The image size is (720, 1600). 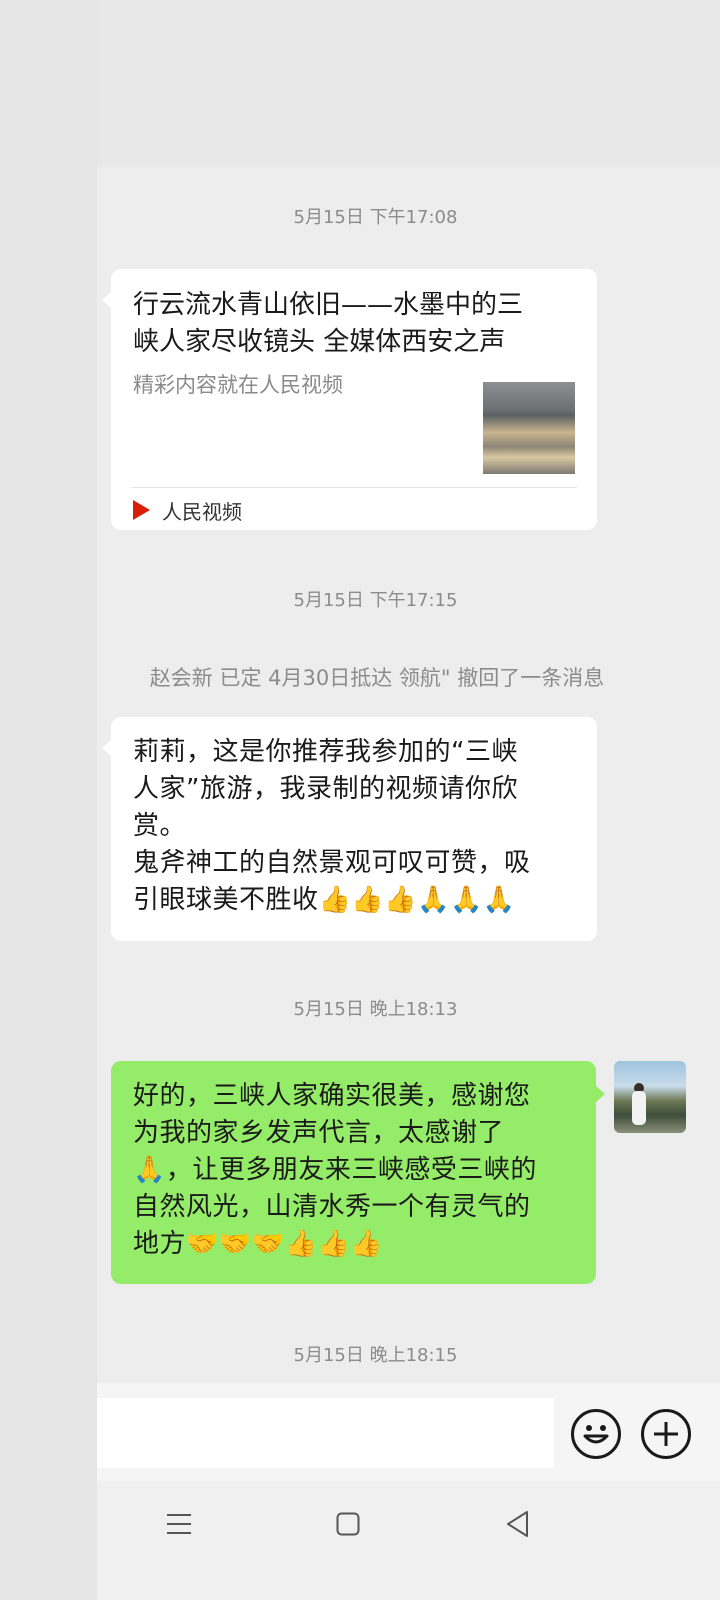 I want to click on plus-icon, so click(x=666, y=1434).